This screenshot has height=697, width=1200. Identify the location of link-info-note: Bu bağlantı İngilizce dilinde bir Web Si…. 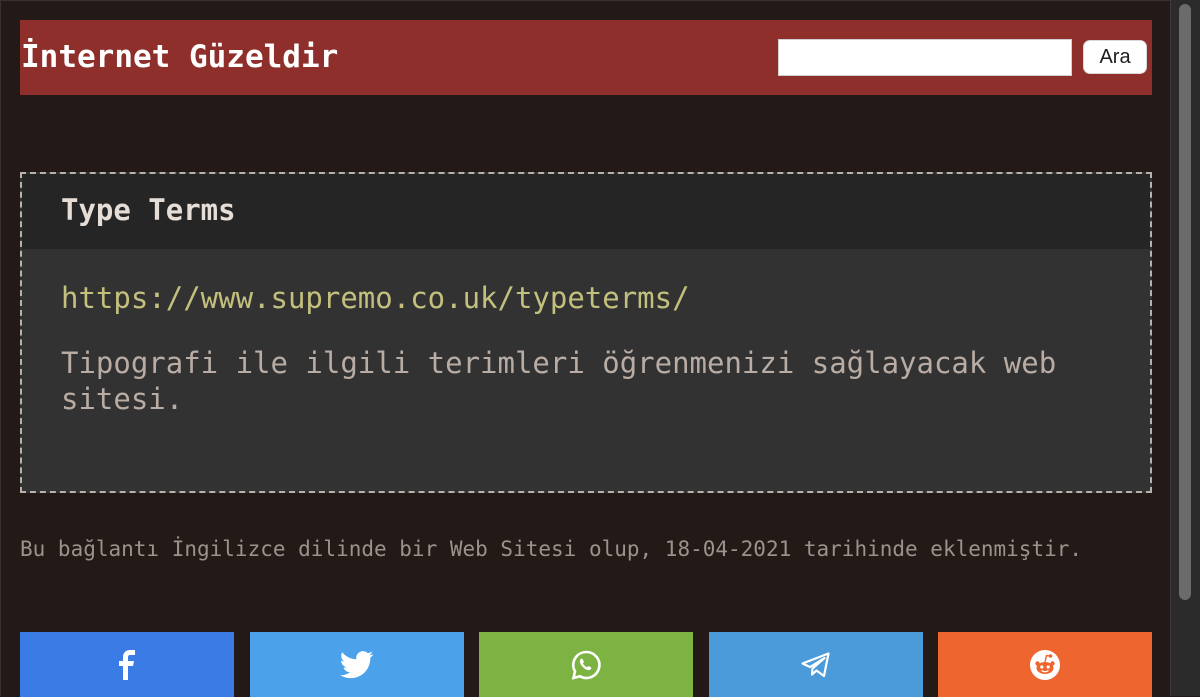
(551, 549).